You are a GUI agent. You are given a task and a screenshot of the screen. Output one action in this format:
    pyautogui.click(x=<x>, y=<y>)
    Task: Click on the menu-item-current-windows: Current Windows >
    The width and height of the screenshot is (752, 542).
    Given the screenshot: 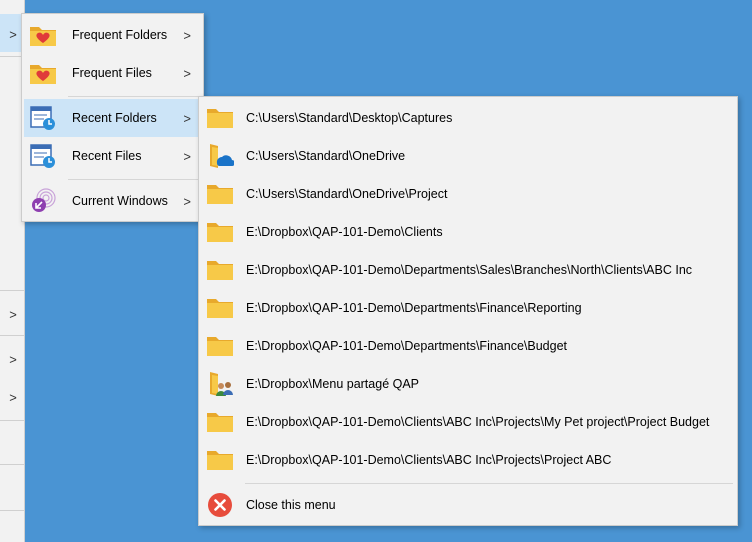 What is the action you would take?
    pyautogui.click(x=112, y=201)
    